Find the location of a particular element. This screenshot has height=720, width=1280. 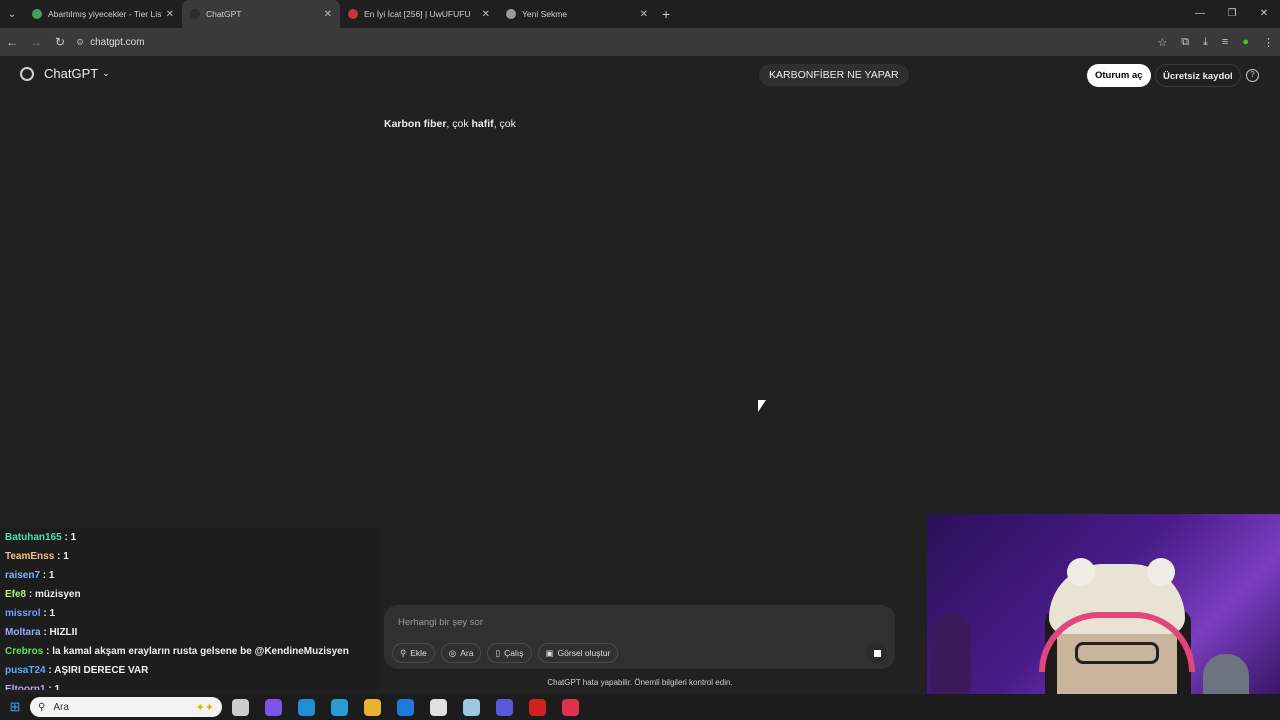

chat-username: Eltoorn1 is located at coordinates (25, 687).